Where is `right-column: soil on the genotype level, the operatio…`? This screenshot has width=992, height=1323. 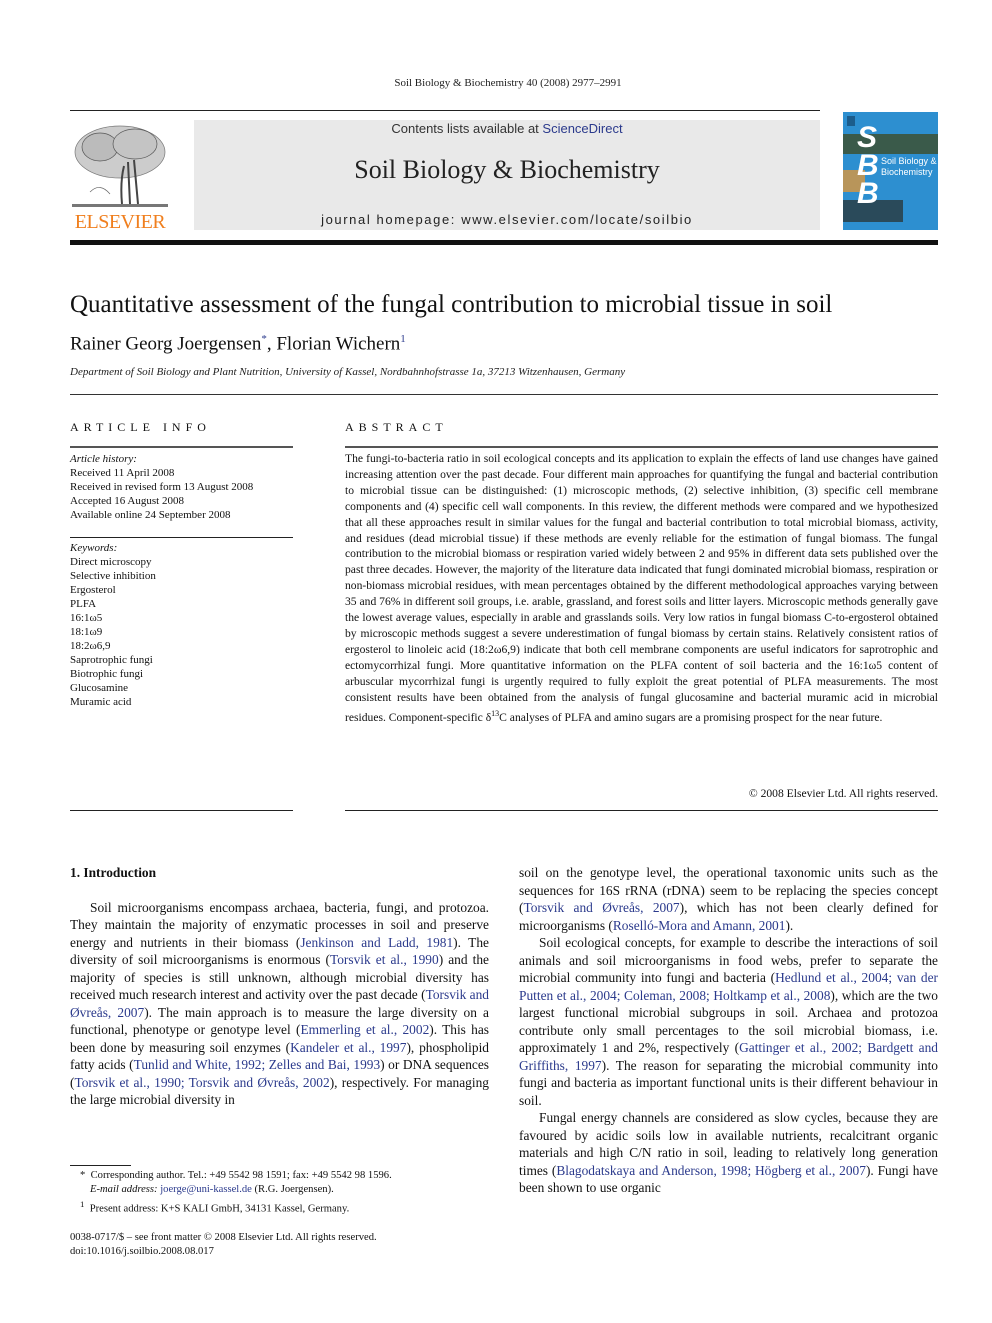
right-column: soil on the genotype level, the operatio… is located at coordinates (728, 1030).